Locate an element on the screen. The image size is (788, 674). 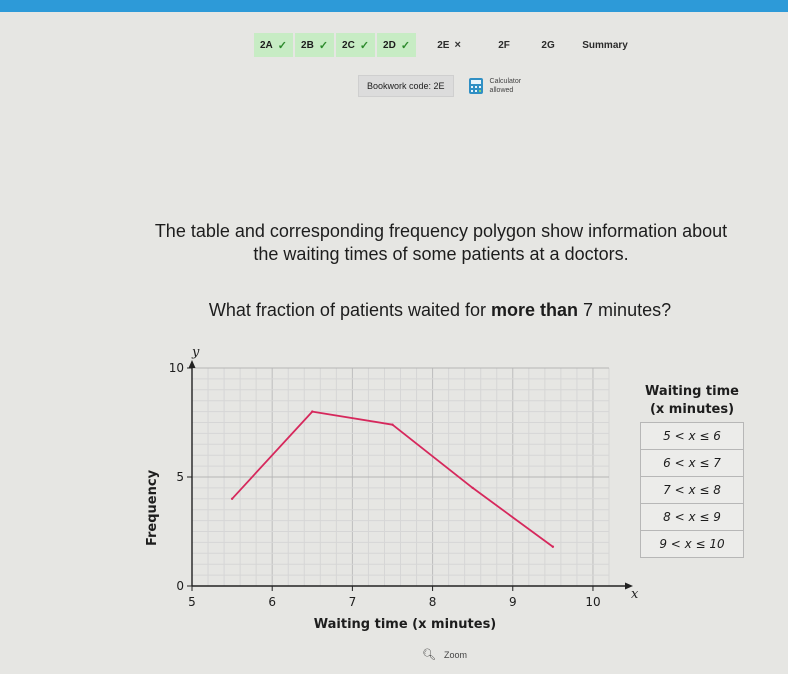
top-bar is located at coordinates (394, 6).